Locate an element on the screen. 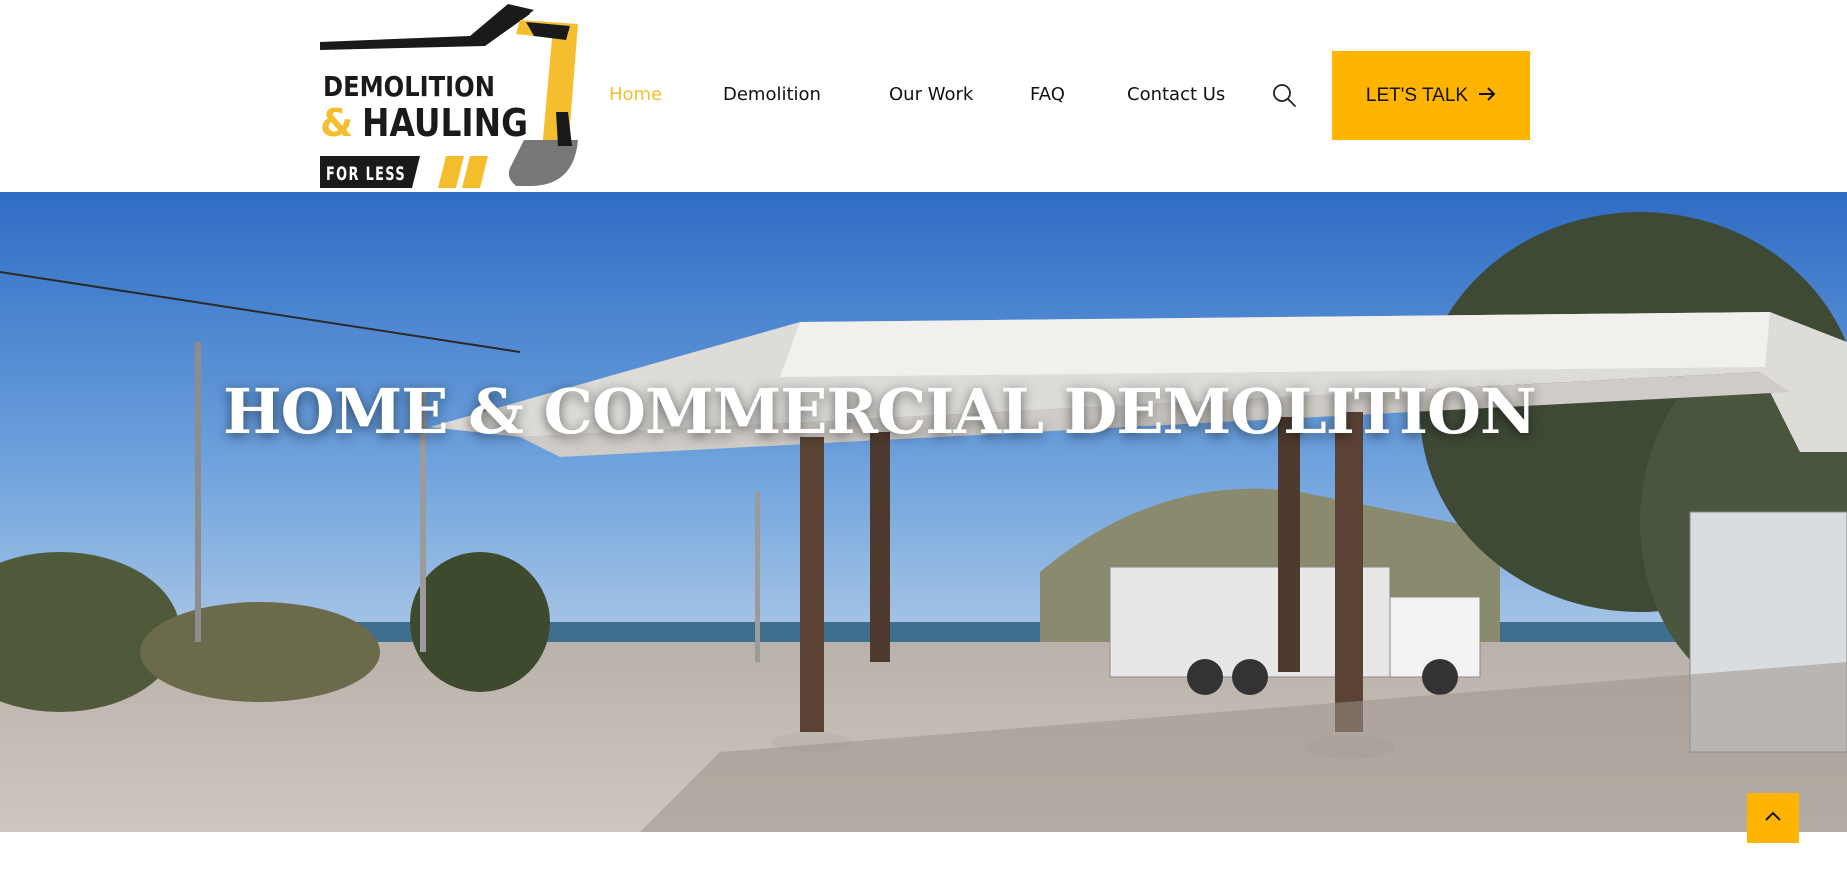 The width and height of the screenshot is (1847, 888). excavator-arm-icon: DEMOLITION & HAULING FOR LESS is located at coordinates (449, 96).